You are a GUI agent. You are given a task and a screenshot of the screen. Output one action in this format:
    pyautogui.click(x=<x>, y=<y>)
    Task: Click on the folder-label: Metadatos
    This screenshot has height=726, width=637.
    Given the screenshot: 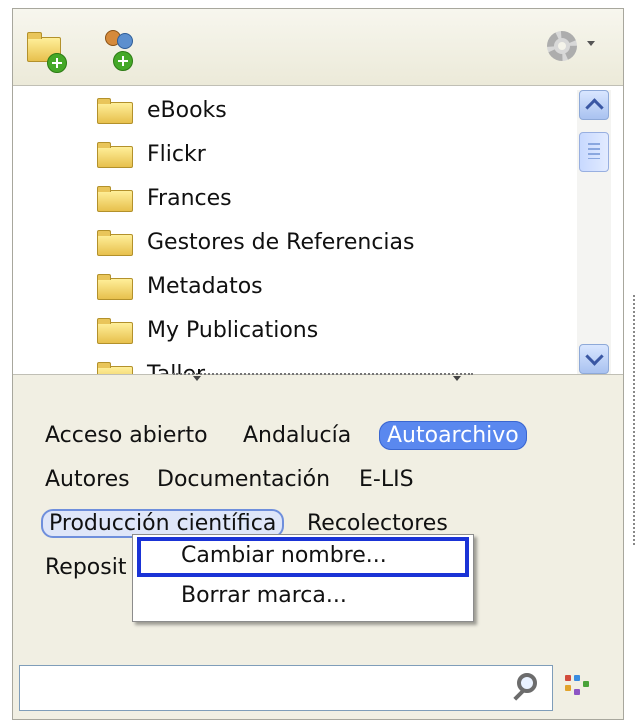 What is the action you would take?
    pyautogui.click(x=205, y=286)
    